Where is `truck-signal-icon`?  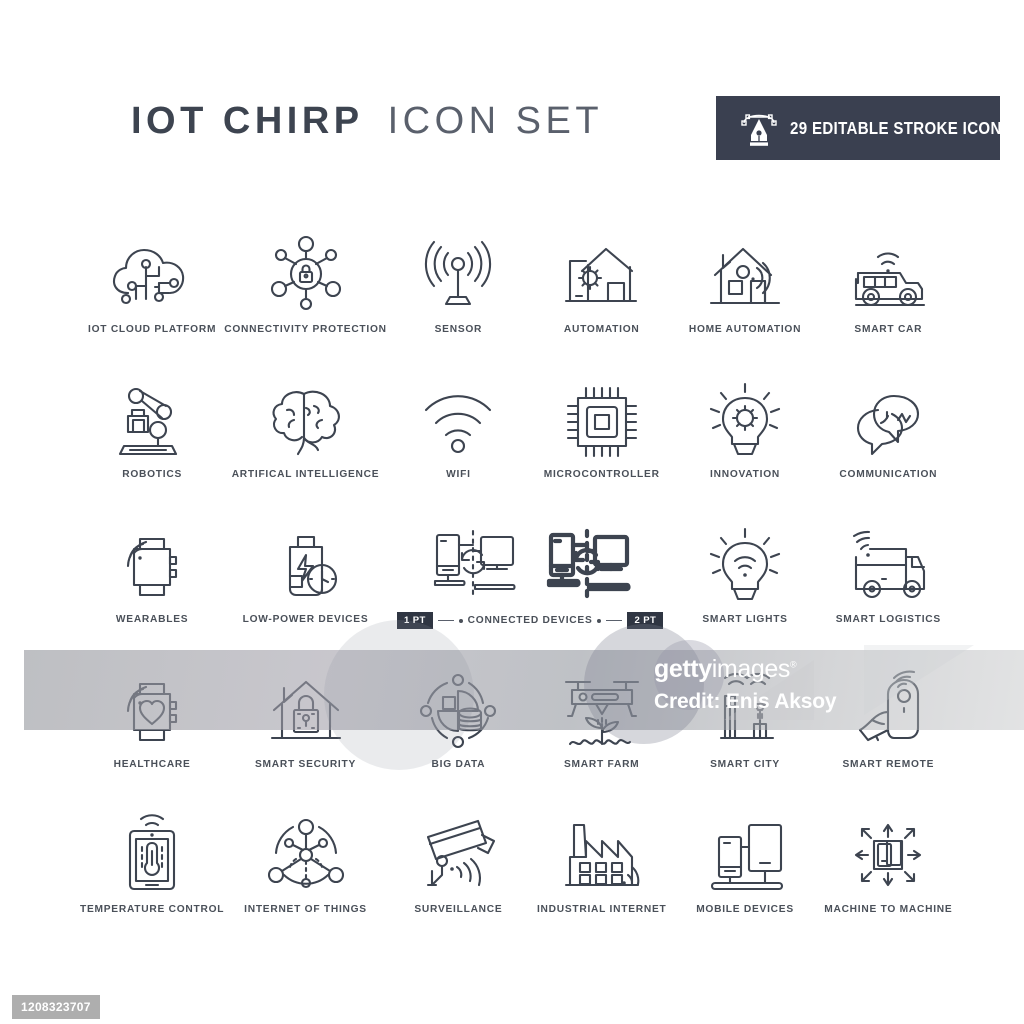 truck-signal-icon is located at coordinates (888, 564).